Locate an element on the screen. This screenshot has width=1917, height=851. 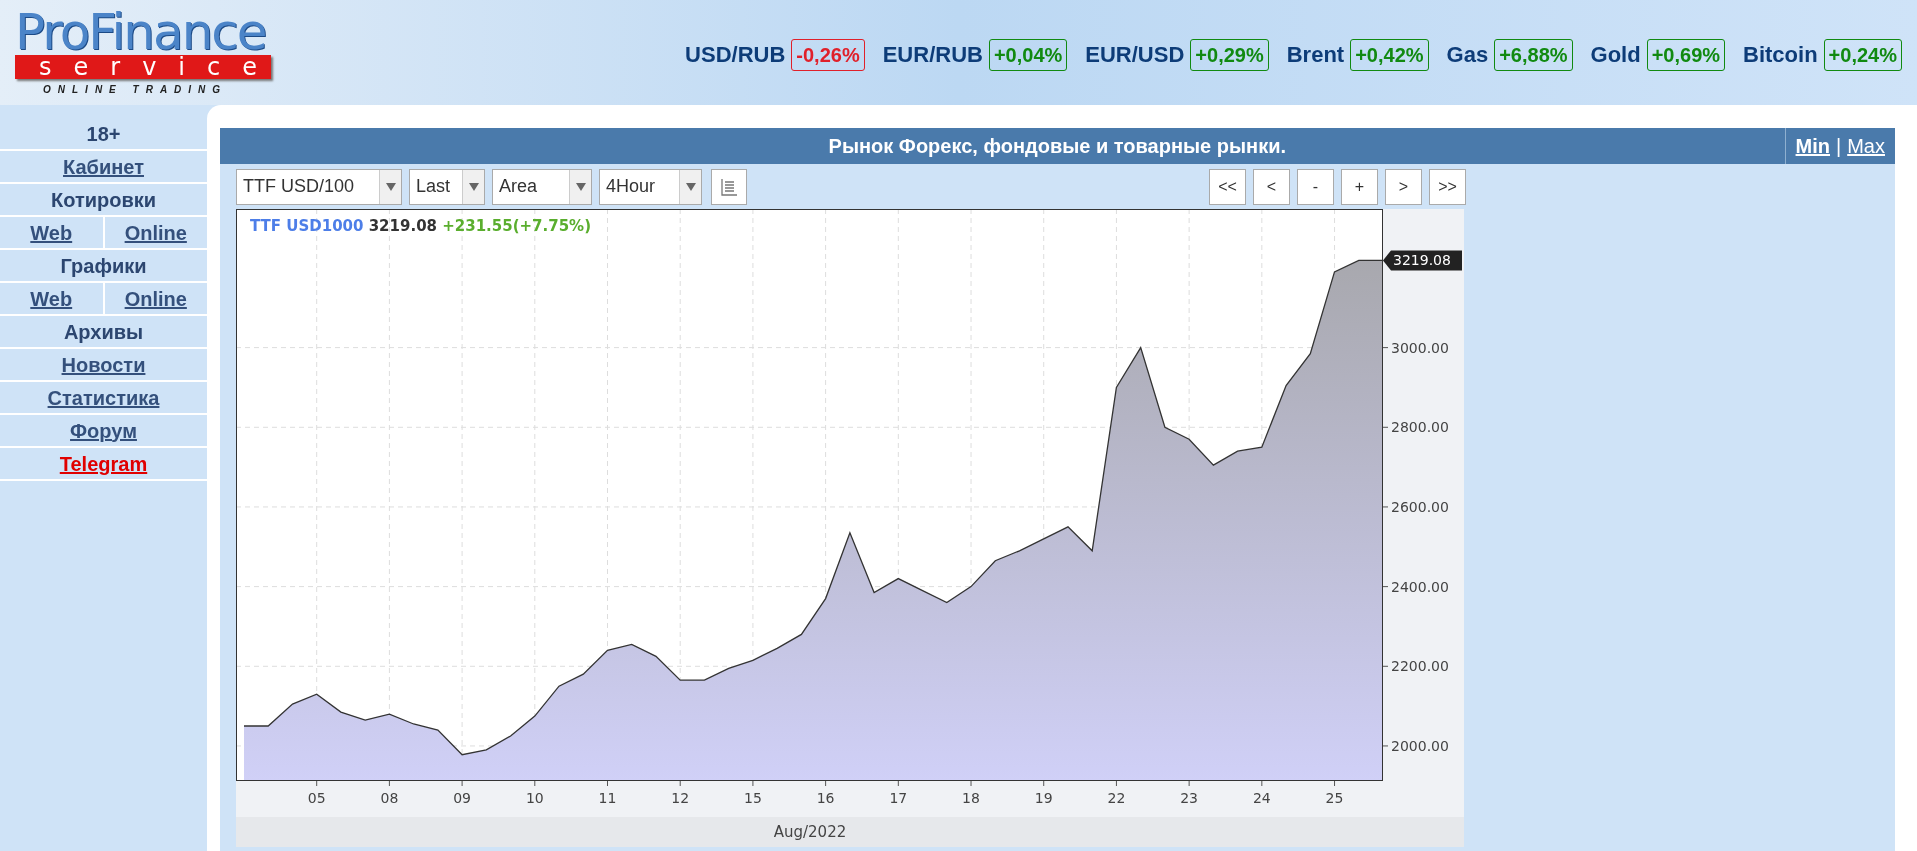
axis-label: 09 is located at coordinates (462, 798).